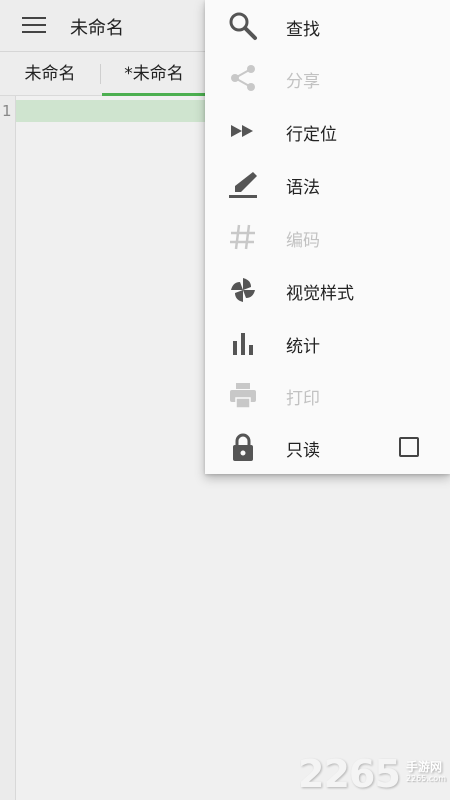 Image resolution: width=450 pixels, height=800 pixels. What do you see at coordinates (243, 26) in the screenshot?
I see `search-icon` at bounding box center [243, 26].